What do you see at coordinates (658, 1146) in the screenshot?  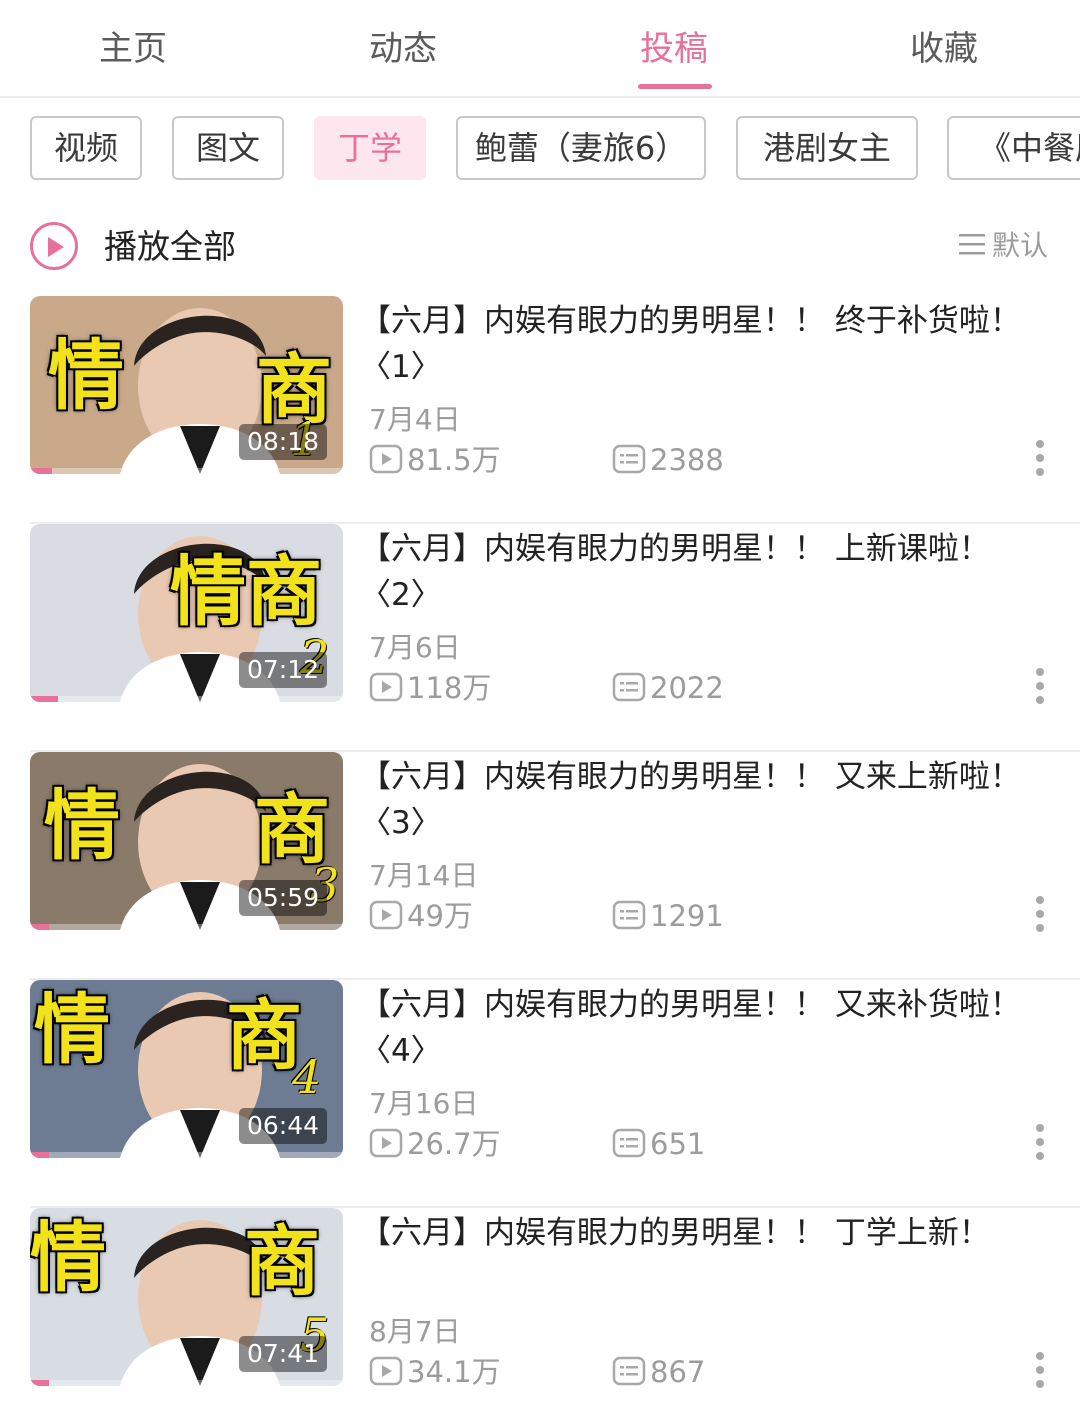 I see `danmaku-count: 651` at bounding box center [658, 1146].